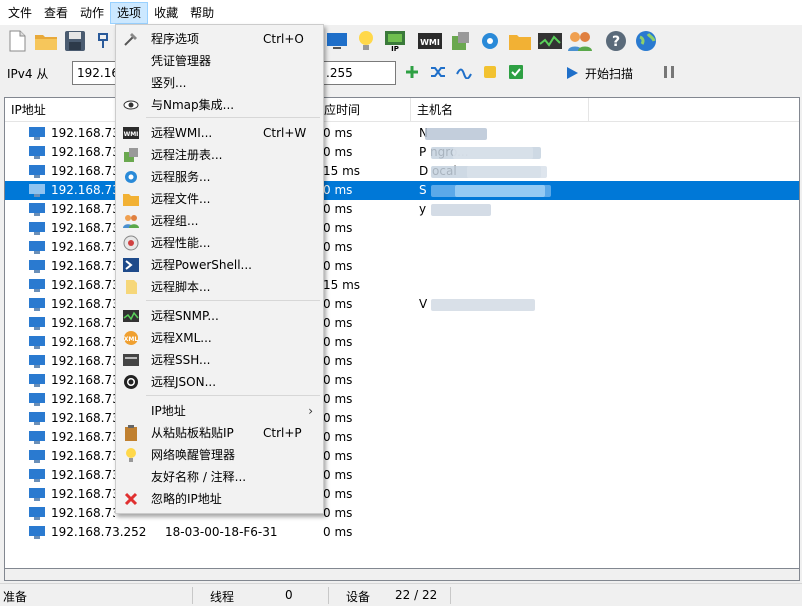 This screenshot has width=802, height=606. I want to click on save-icon, so click(75, 41).